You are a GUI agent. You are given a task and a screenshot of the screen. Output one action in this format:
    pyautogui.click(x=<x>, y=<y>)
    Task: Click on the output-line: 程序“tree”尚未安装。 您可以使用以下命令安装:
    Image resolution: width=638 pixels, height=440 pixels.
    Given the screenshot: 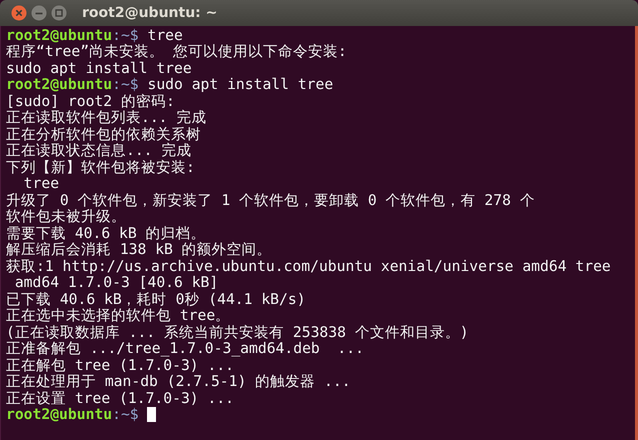 What is the action you would take?
    pyautogui.click(x=176, y=51)
    